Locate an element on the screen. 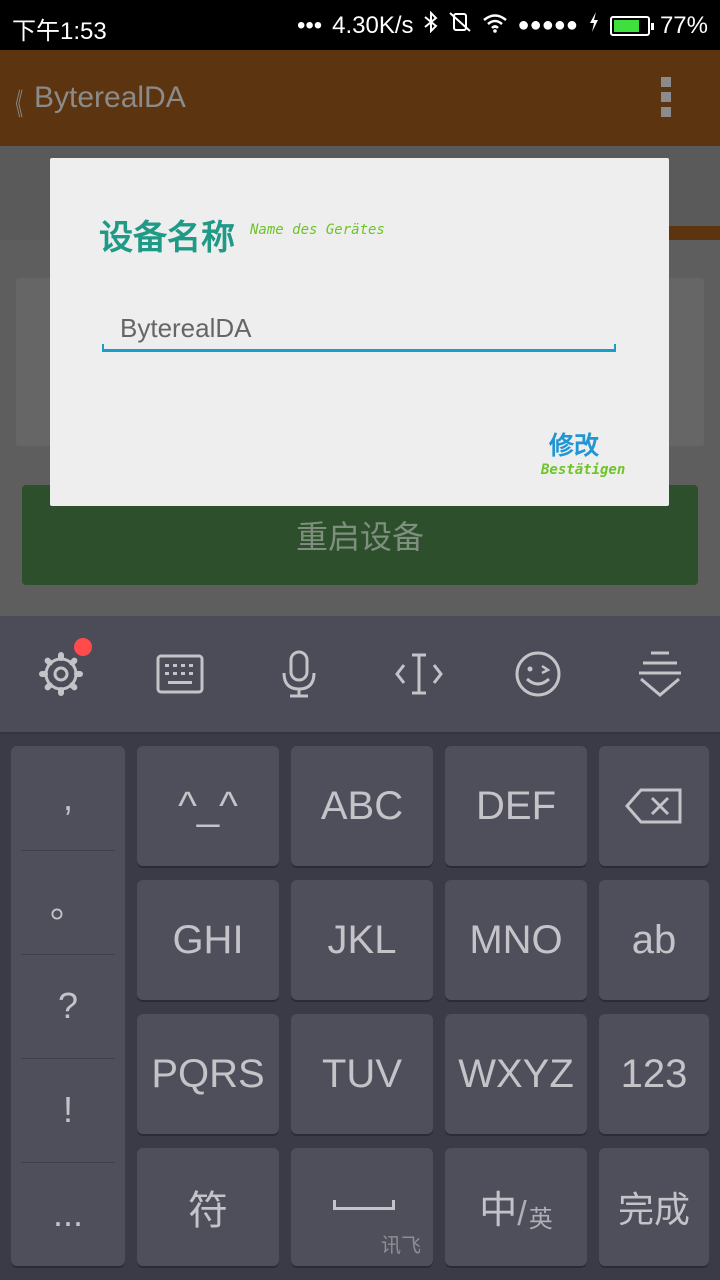 Image resolution: width=720 pixels, height=1280 pixels. key-abc: ABC is located at coordinates (362, 806).